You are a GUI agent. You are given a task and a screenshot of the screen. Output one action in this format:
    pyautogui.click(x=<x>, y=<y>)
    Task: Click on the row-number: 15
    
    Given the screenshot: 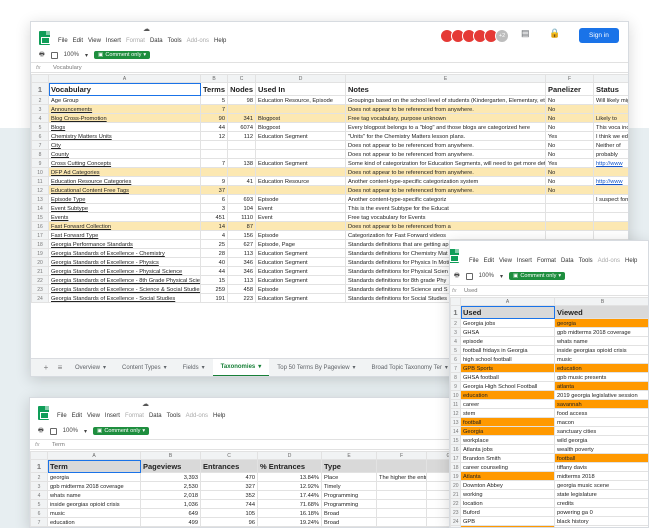 What is the action you would take?
    pyautogui.click(x=40, y=217)
    